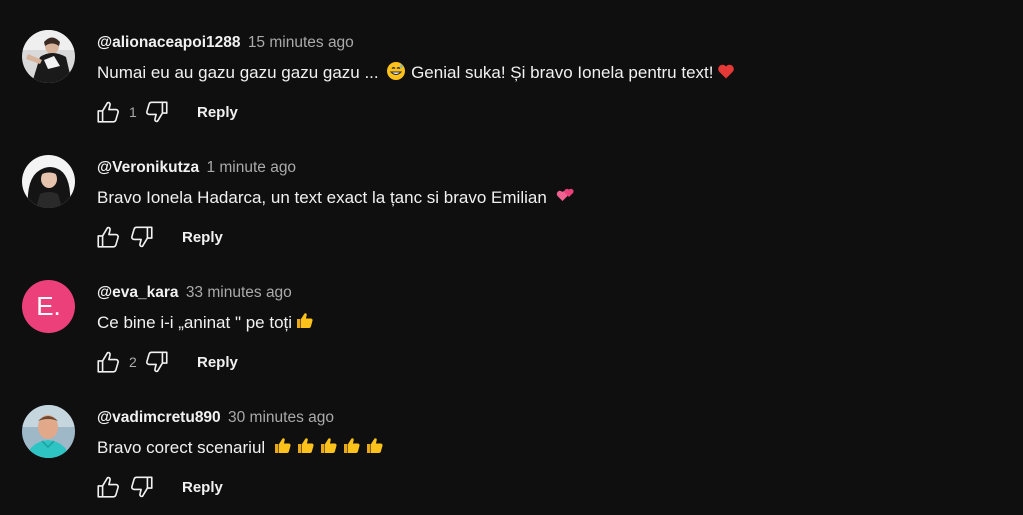  I want to click on red-heart-emoji, so click(726, 71).